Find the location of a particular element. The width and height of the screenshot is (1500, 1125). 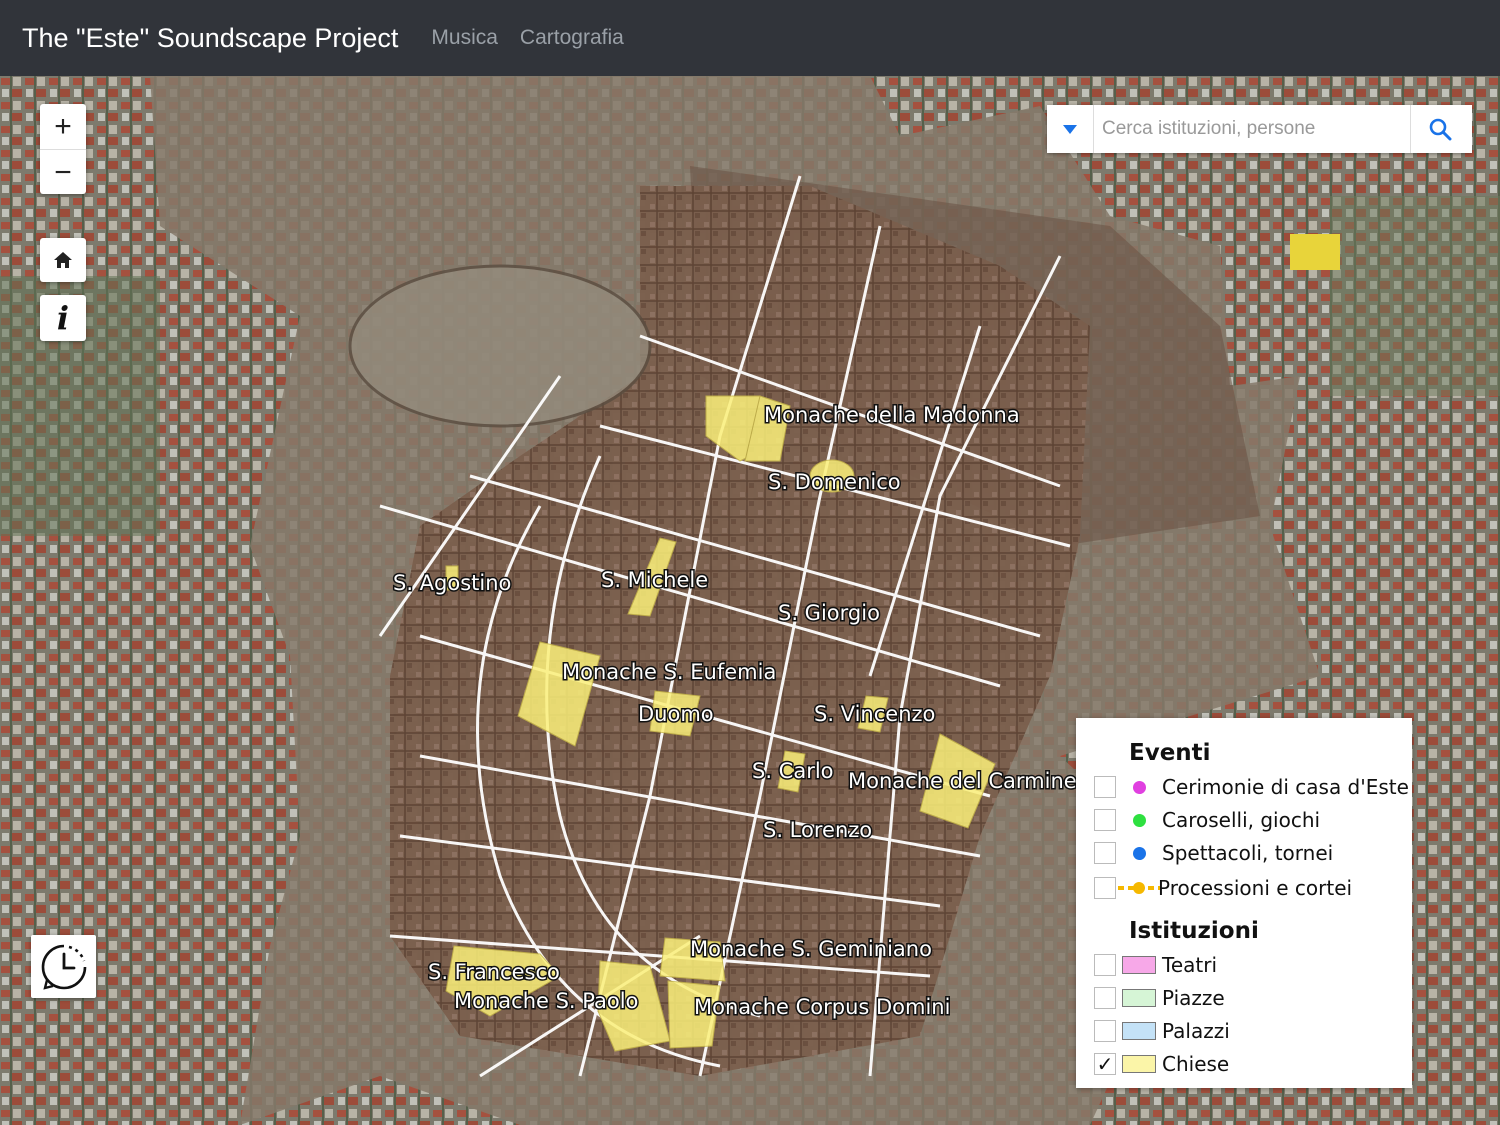

map-label-monache-s-geminiano: Monache S. Geminiano is located at coordinates (811, 949).